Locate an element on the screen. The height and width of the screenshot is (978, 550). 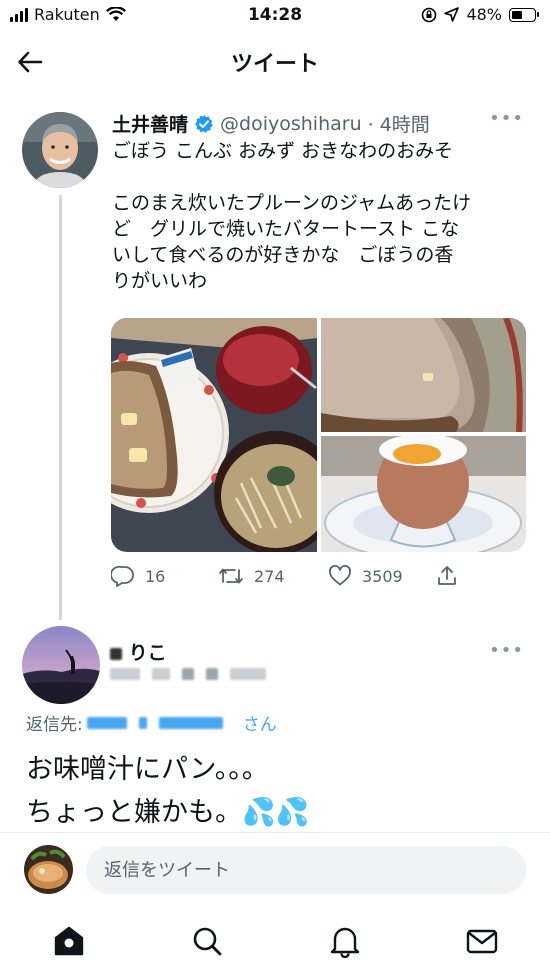
tweet-line: りがいいわ is located at coordinates (160, 281).